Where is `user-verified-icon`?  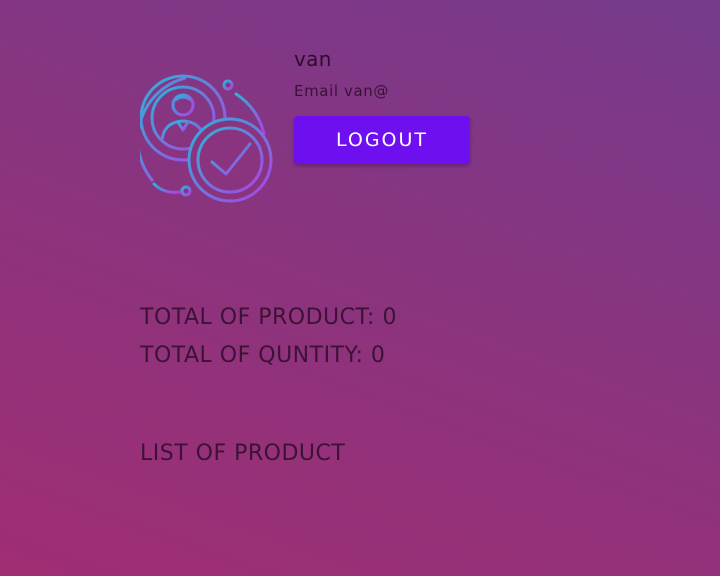 user-verified-icon is located at coordinates (206, 139).